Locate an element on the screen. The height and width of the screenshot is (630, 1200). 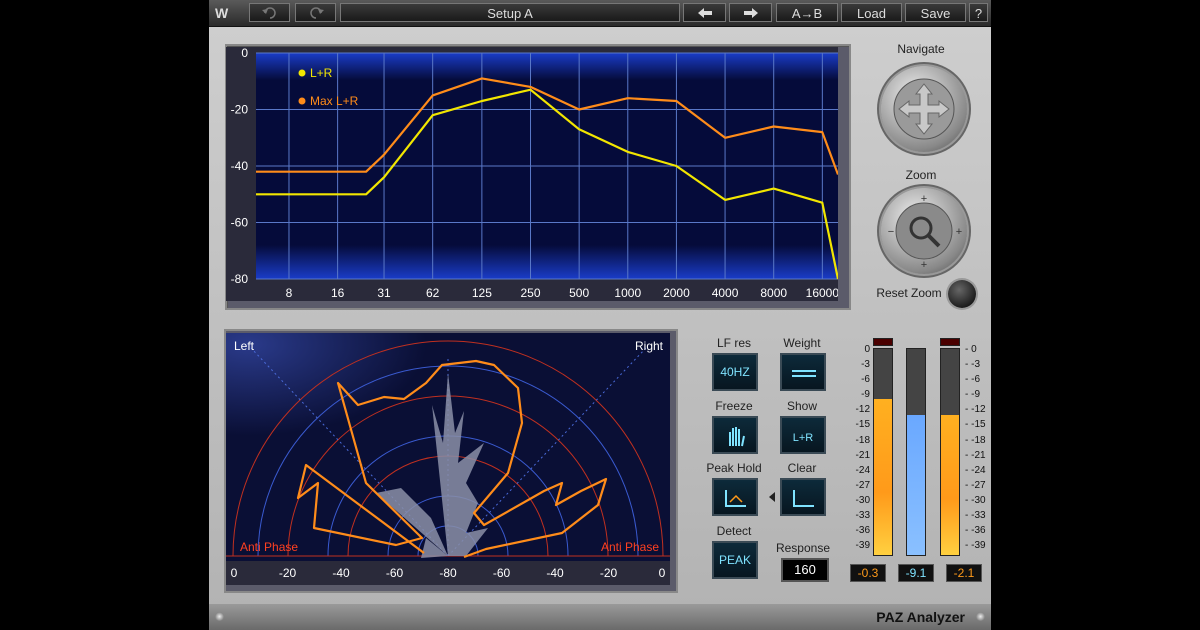
undo-button is located at coordinates (269, 12).